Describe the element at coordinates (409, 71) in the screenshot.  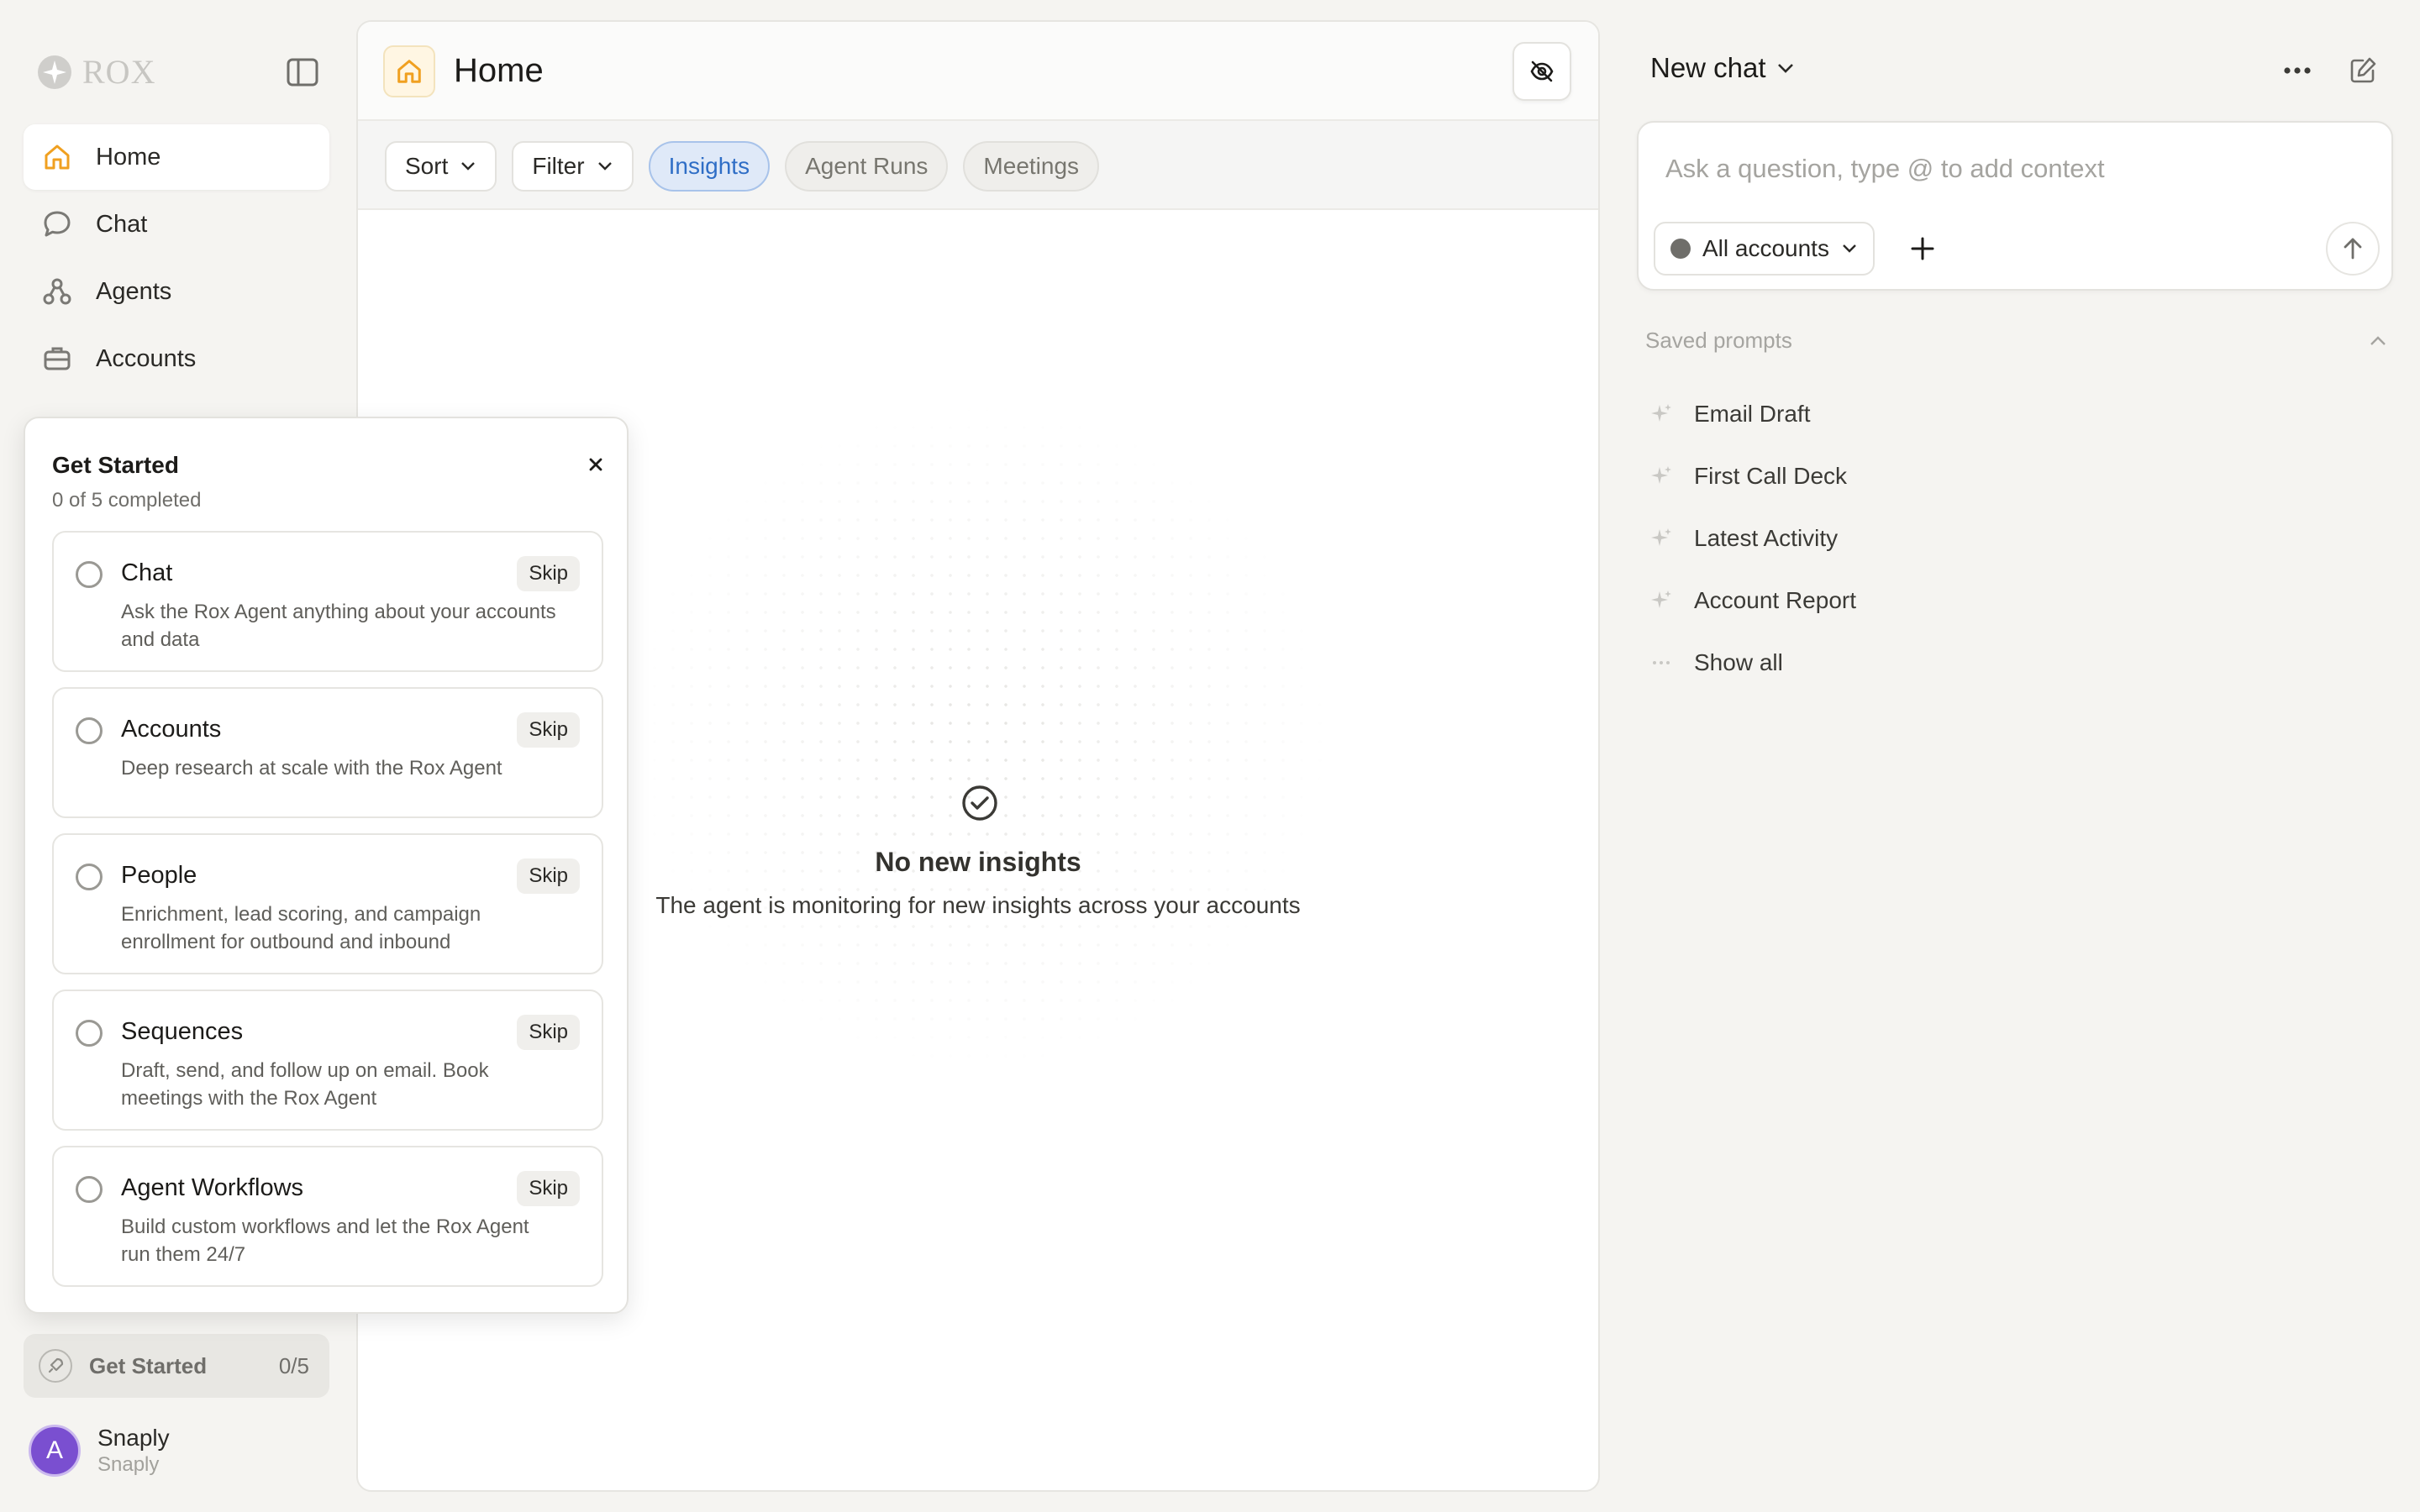
I see `home-icon` at that location.